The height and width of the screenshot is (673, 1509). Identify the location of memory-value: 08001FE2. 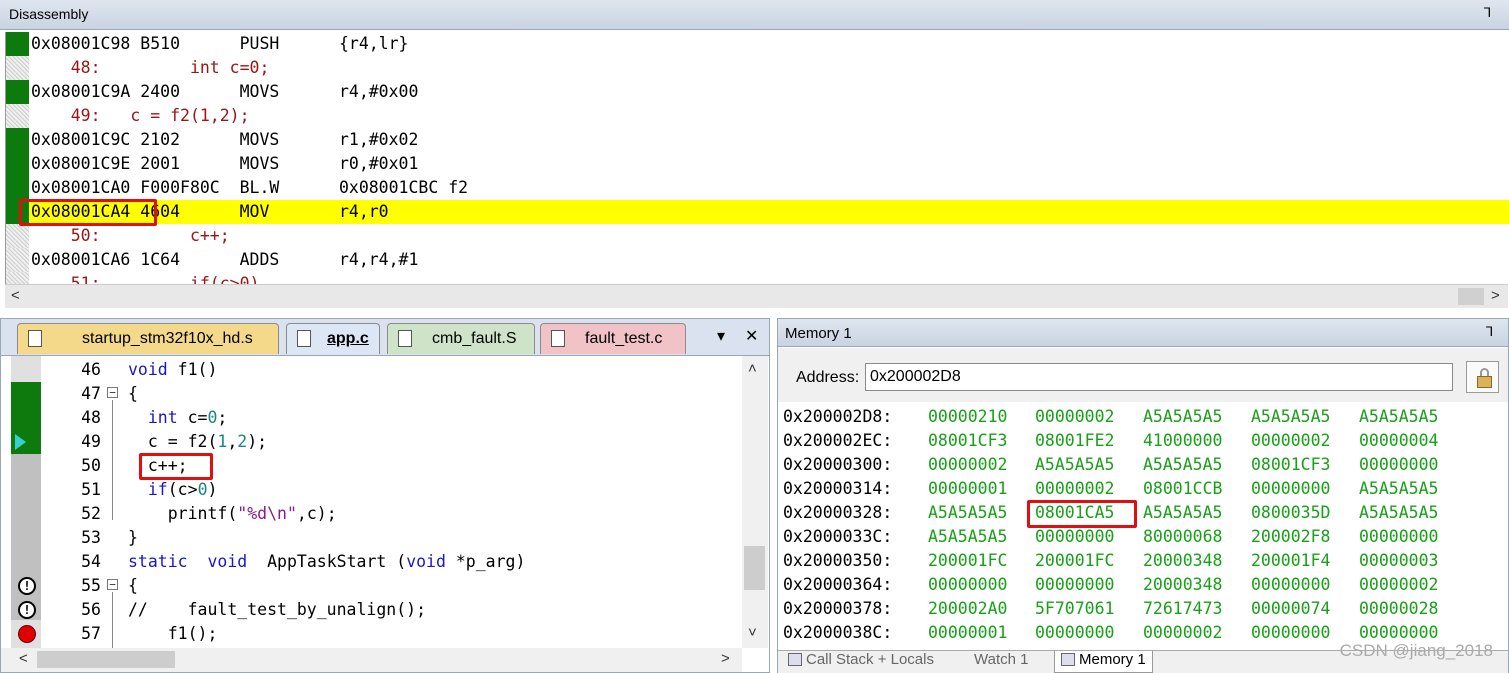
(1074, 441).